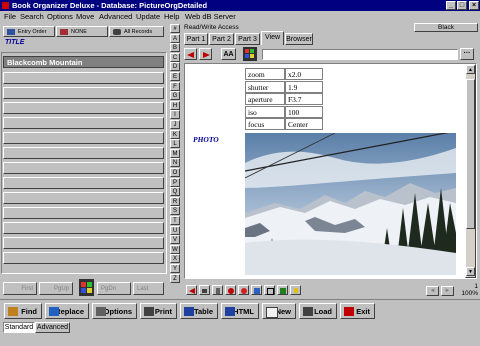 This screenshot has width=480, height=346. I want to click on more-button: ···, so click(467, 54).